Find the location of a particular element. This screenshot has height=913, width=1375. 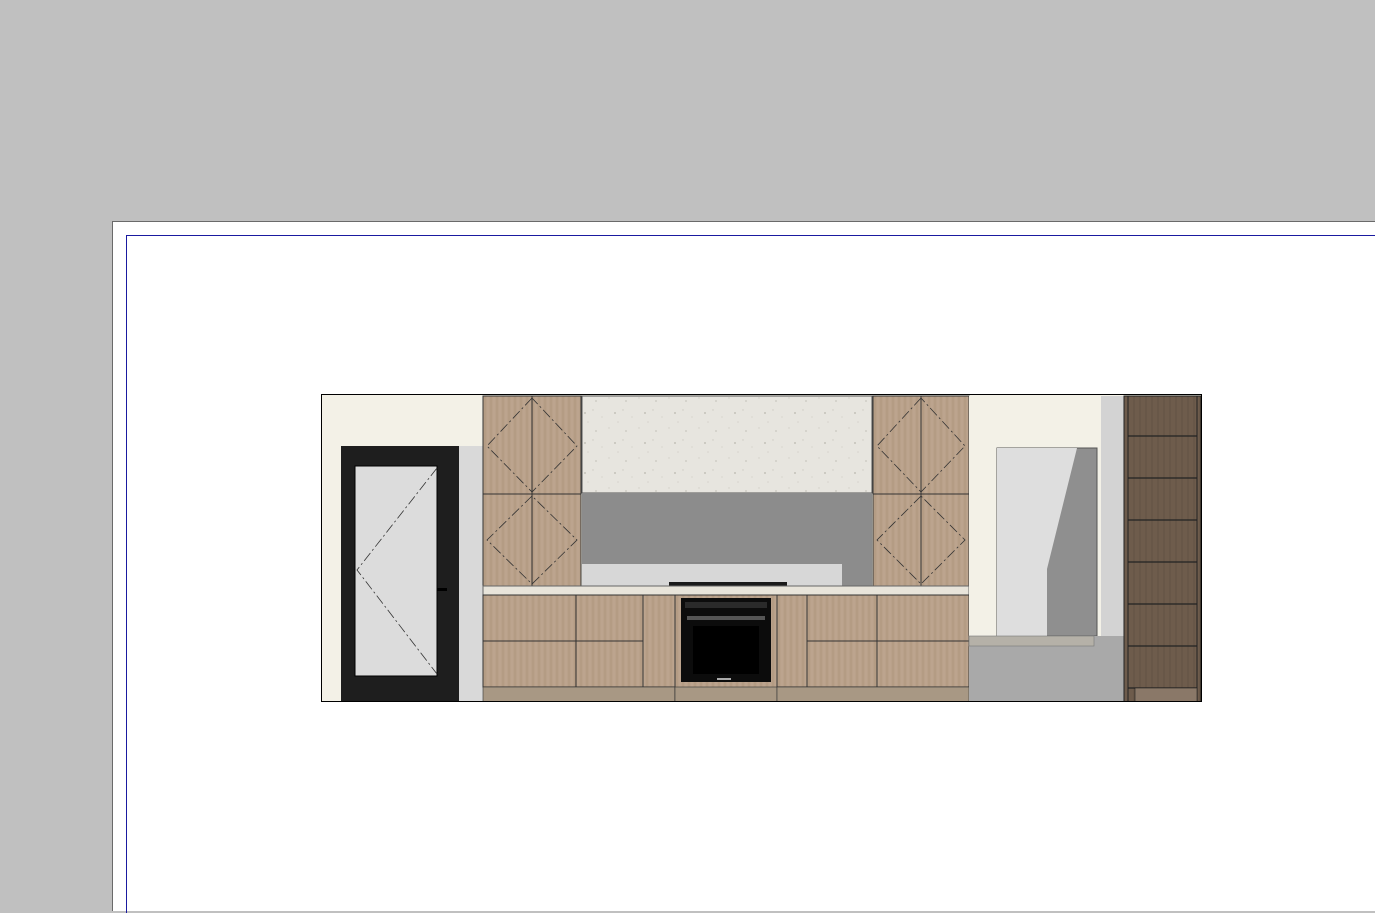

wall-niche is located at coordinates (1046, 549).